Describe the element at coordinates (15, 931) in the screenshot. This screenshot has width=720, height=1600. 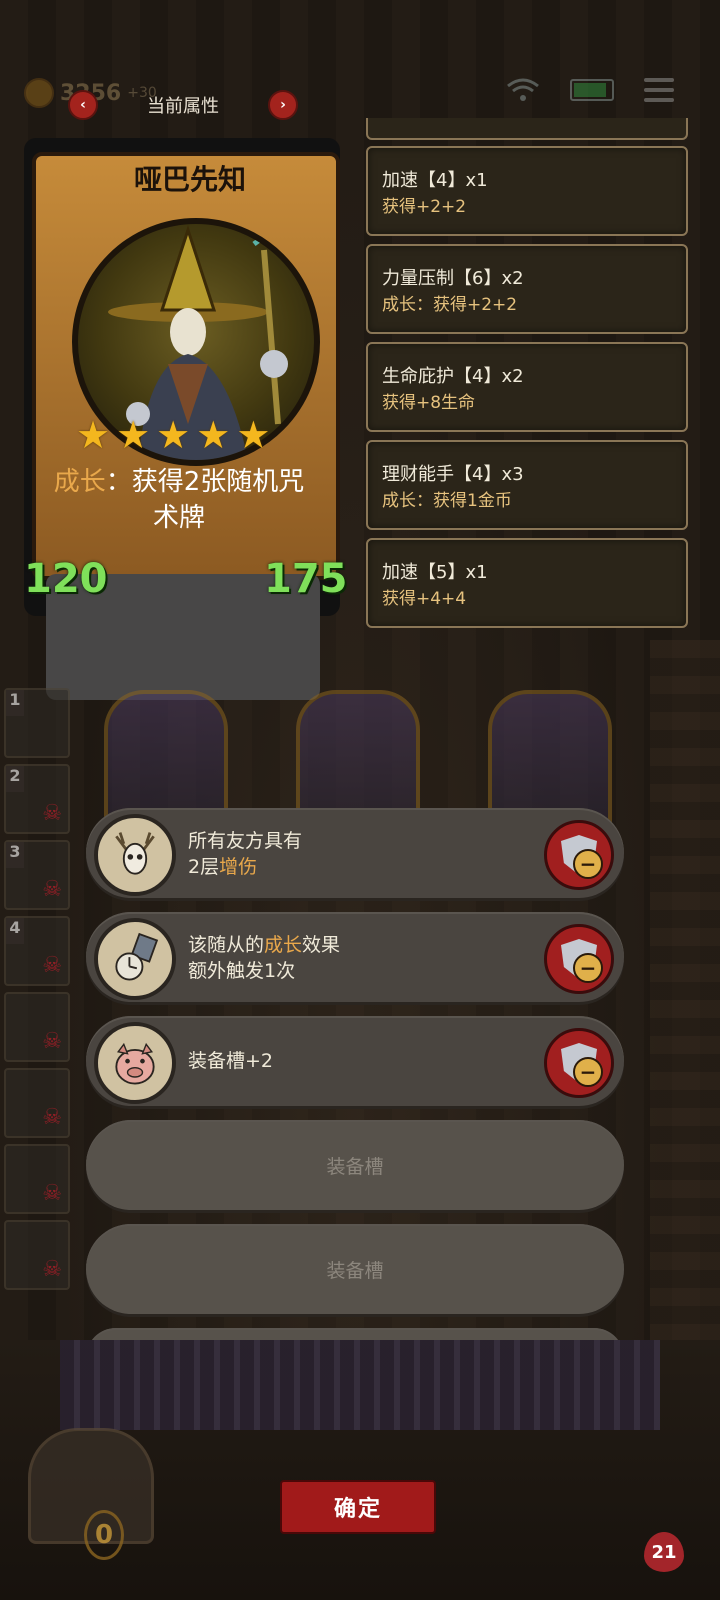
I see `team-slot-number: 4` at that location.